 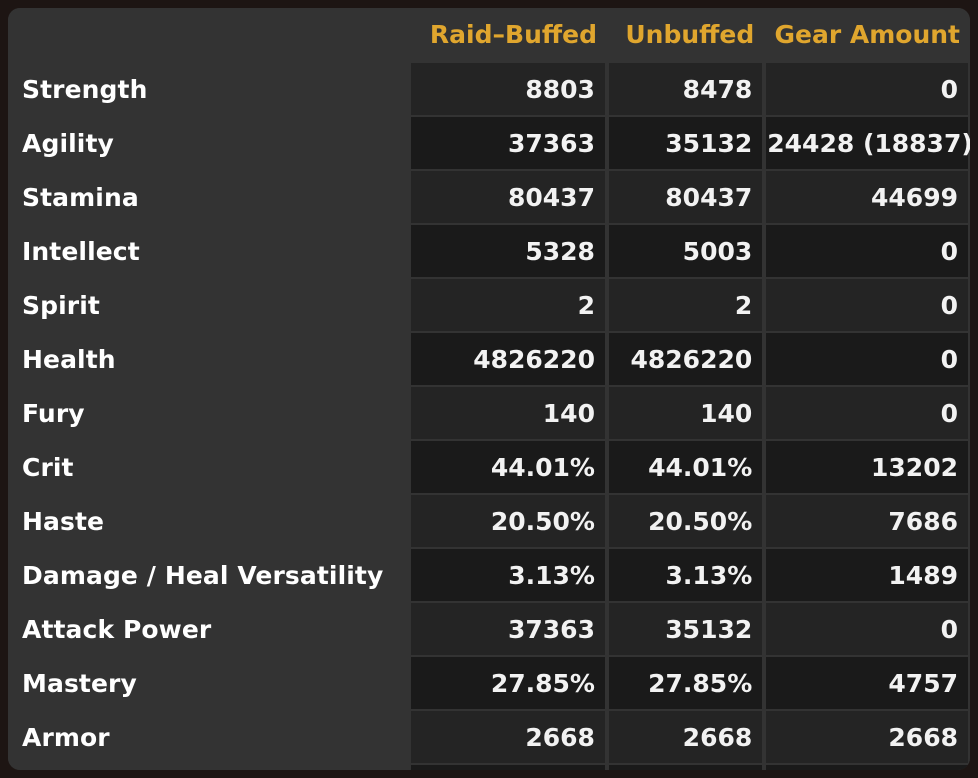 I want to click on table-row: Armor 2668 2668 2668, so click(x=489, y=737).